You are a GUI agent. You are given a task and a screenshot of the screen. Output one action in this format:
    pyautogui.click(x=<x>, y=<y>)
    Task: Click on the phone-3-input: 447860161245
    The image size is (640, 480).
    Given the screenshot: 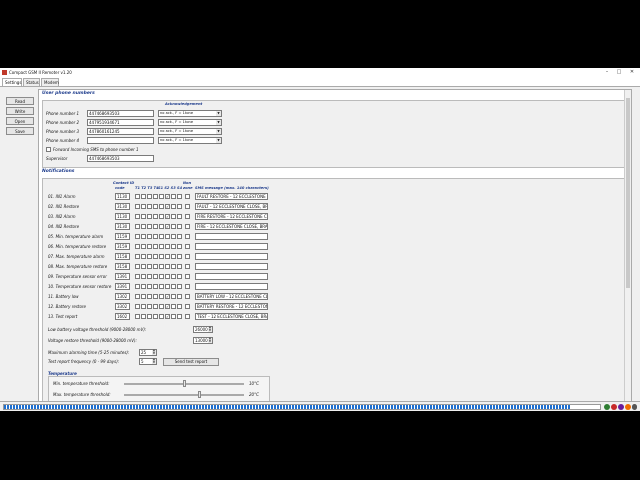 What is the action you would take?
    pyautogui.click(x=120, y=131)
    